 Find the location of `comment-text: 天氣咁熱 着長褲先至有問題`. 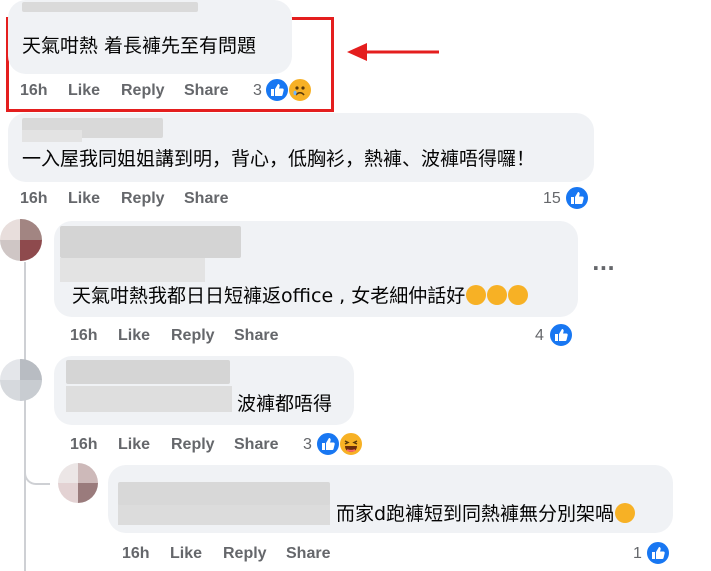

comment-text: 天氣咁熱 着長褲先至有問題 is located at coordinates (139, 46).